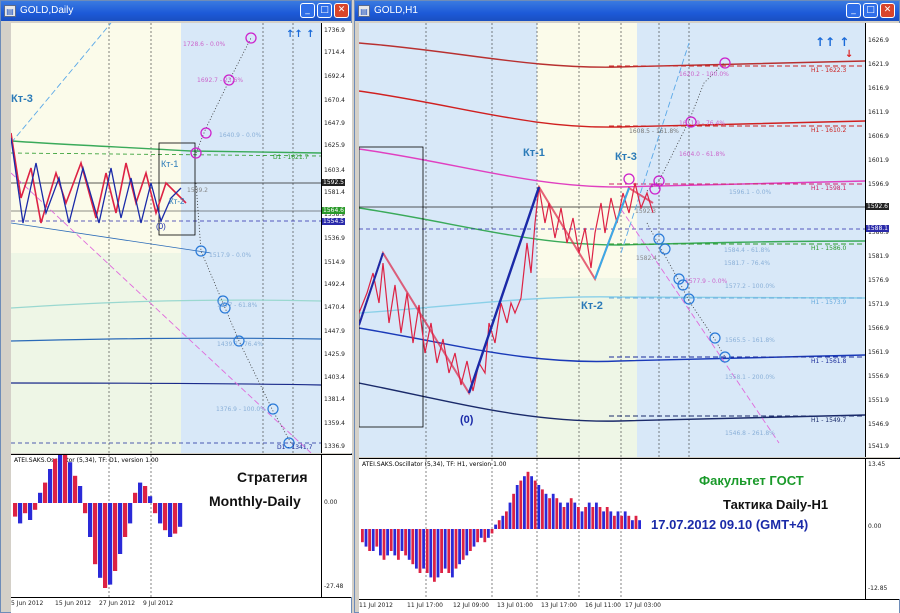  Describe the element at coordinates (750, 377) in the screenshot. I see `fib-label: 1558.1 - 200.0%` at that location.